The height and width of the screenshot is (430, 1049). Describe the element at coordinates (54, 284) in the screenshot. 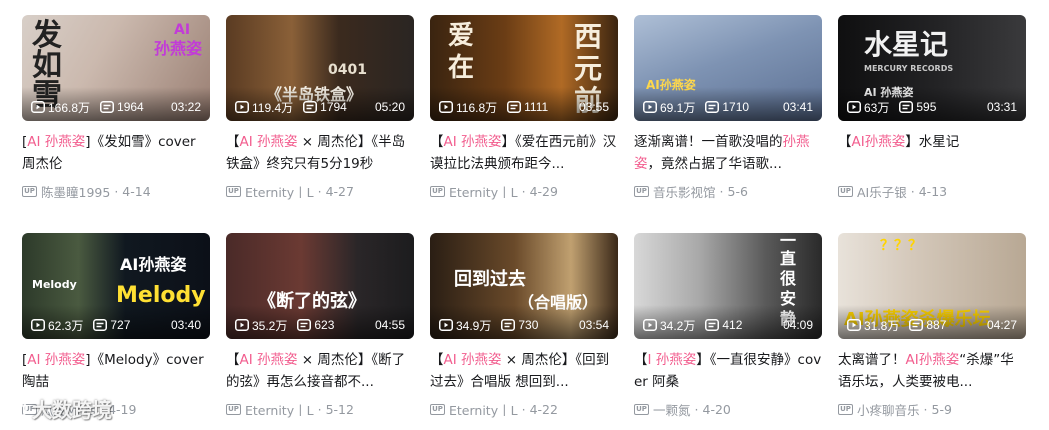

I see `thumbnail-caption: Melody` at that location.